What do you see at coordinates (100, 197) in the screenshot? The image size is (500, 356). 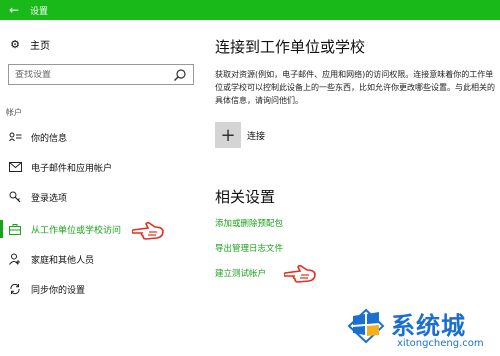 I see `sidebar-item-sign-in-options: 登录选项` at bounding box center [100, 197].